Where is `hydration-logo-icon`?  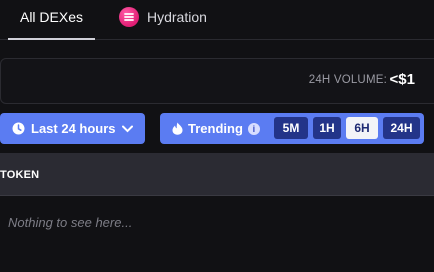 hydration-logo-icon is located at coordinates (129, 17).